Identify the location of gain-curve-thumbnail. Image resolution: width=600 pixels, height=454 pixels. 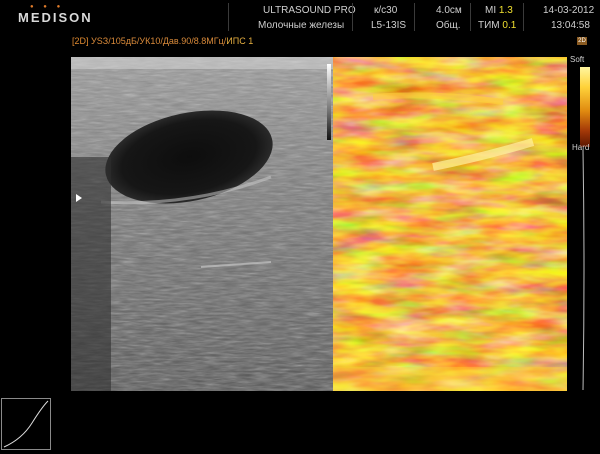
(26, 424).